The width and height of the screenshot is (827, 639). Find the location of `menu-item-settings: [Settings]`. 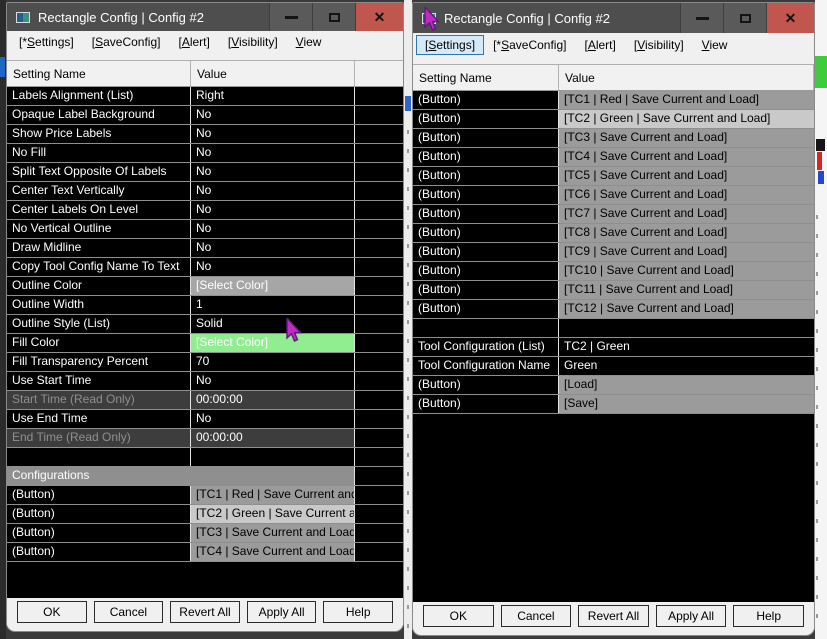

menu-item-settings: [Settings] is located at coordinates (450, 45).